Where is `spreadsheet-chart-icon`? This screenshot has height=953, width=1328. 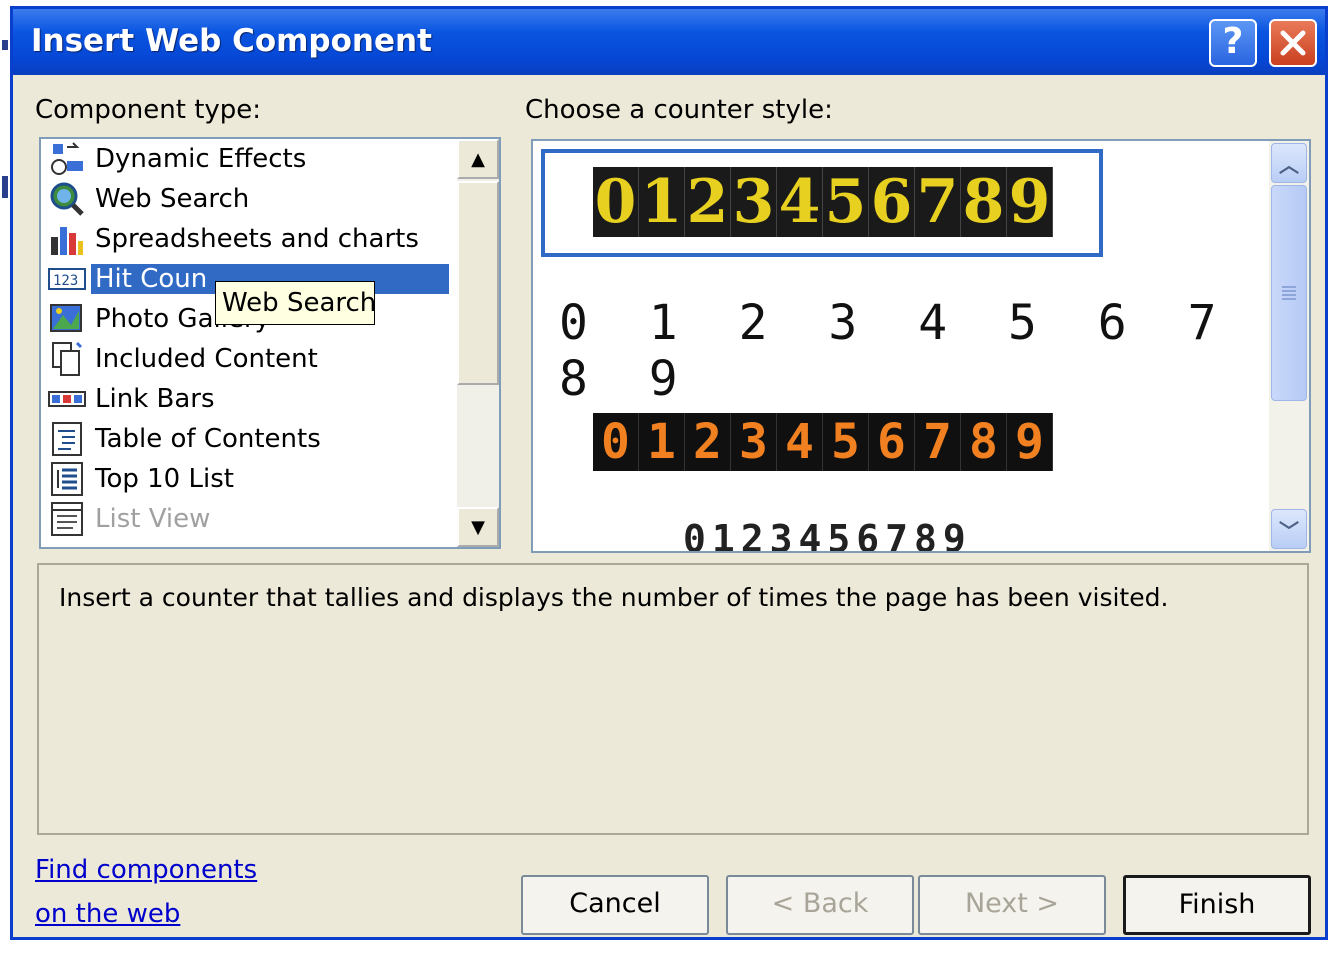
spreadsheet-chart-icon is located at coordinates (67, 239).